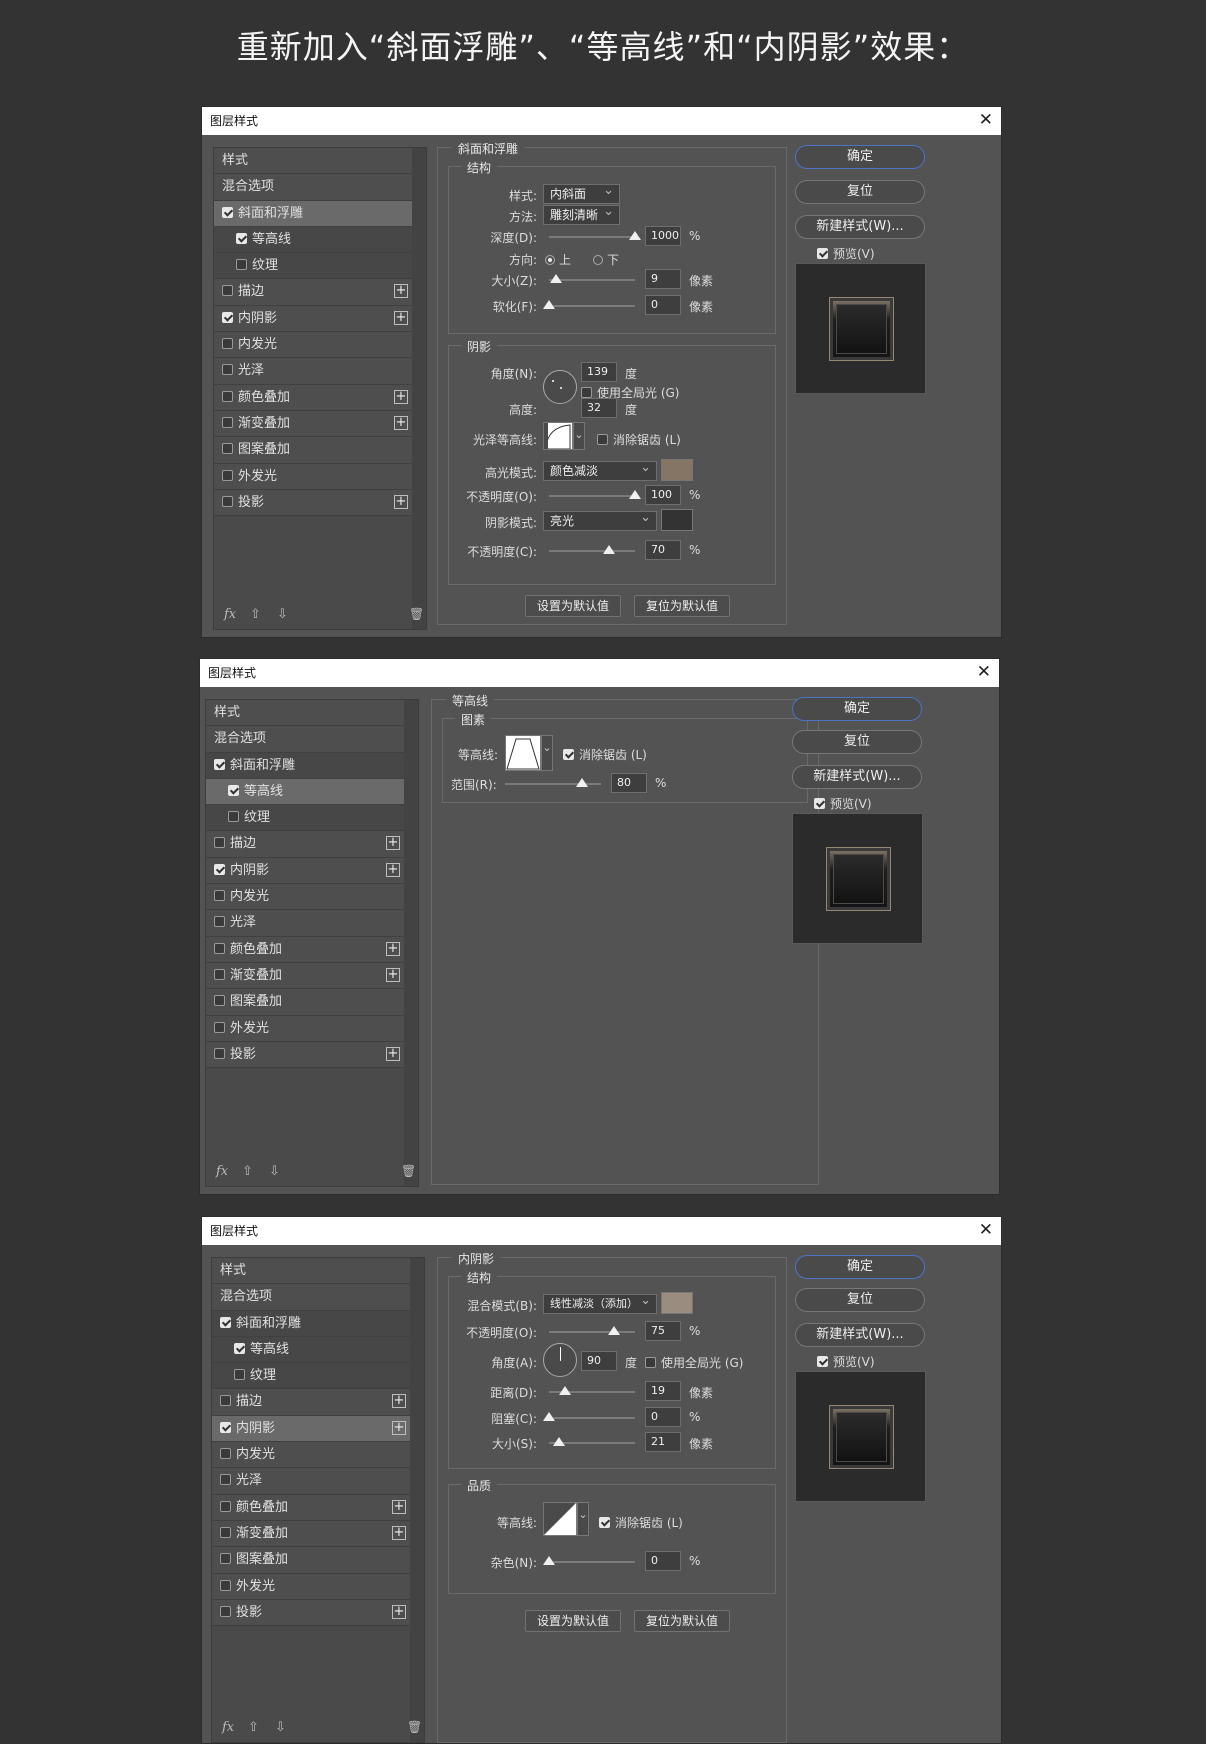 The image size is (1206, 1744). Describe the element at coordinates (600, 1303) in the screenshot. I see `blend-mode-select: 线性减淡（添加）` at that location.